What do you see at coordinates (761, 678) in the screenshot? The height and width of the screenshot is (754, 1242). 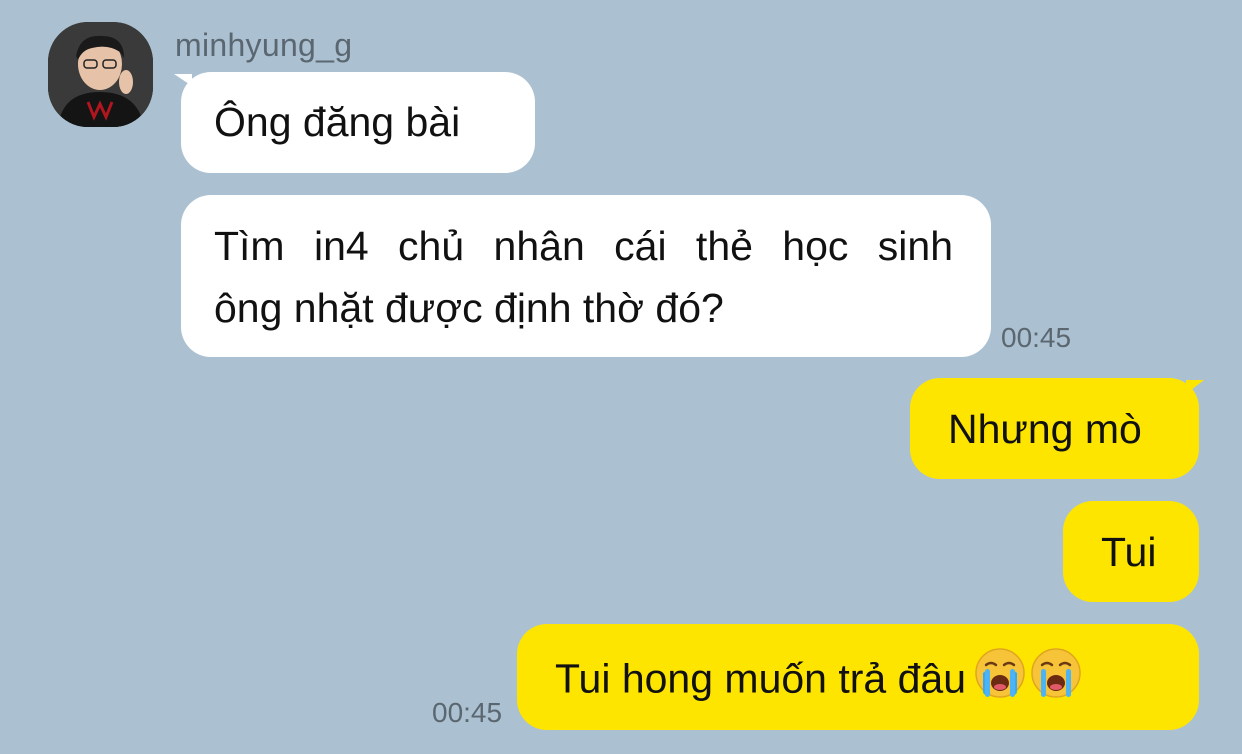 I see `message-text: Tui hong muốn trả đâu` at bounding box center [761, 678].